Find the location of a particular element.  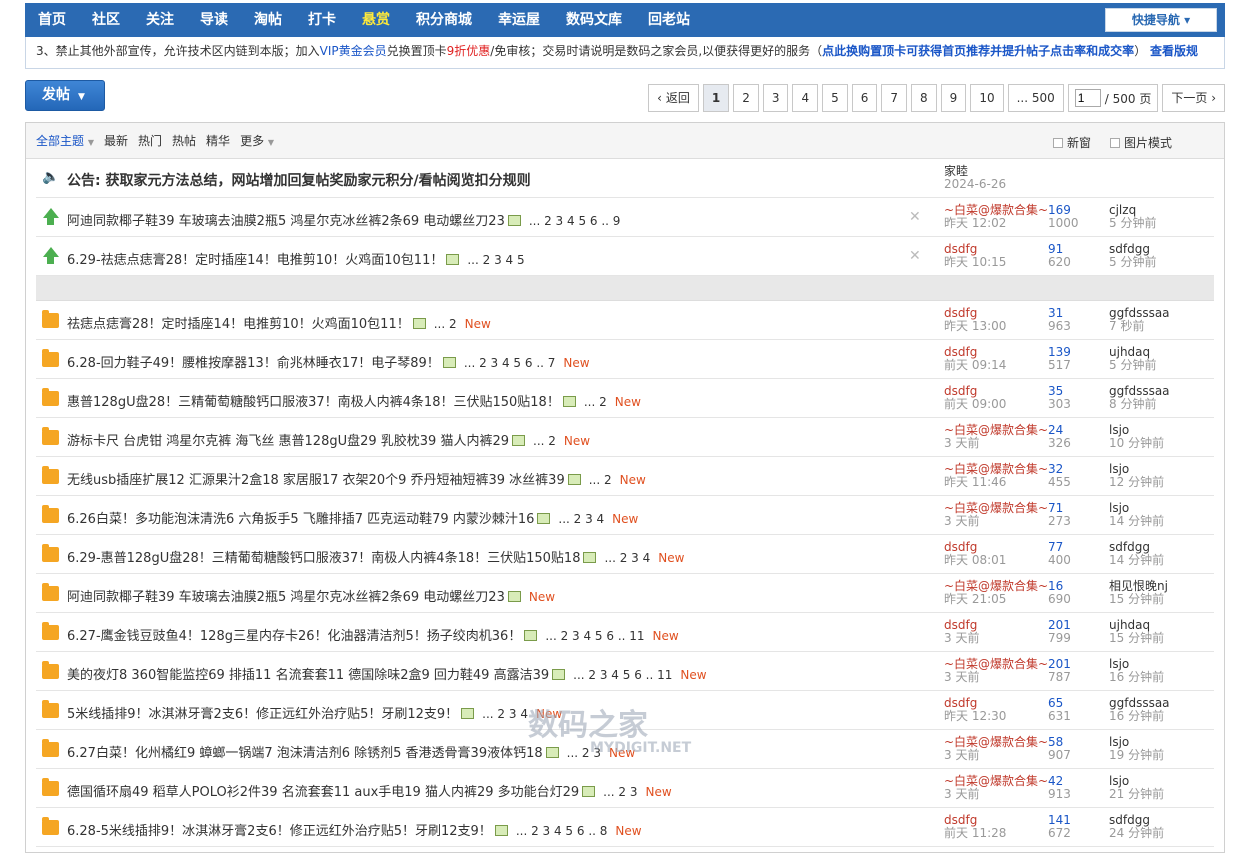

nav-item: 首页 is located at coordinates (52, 20).